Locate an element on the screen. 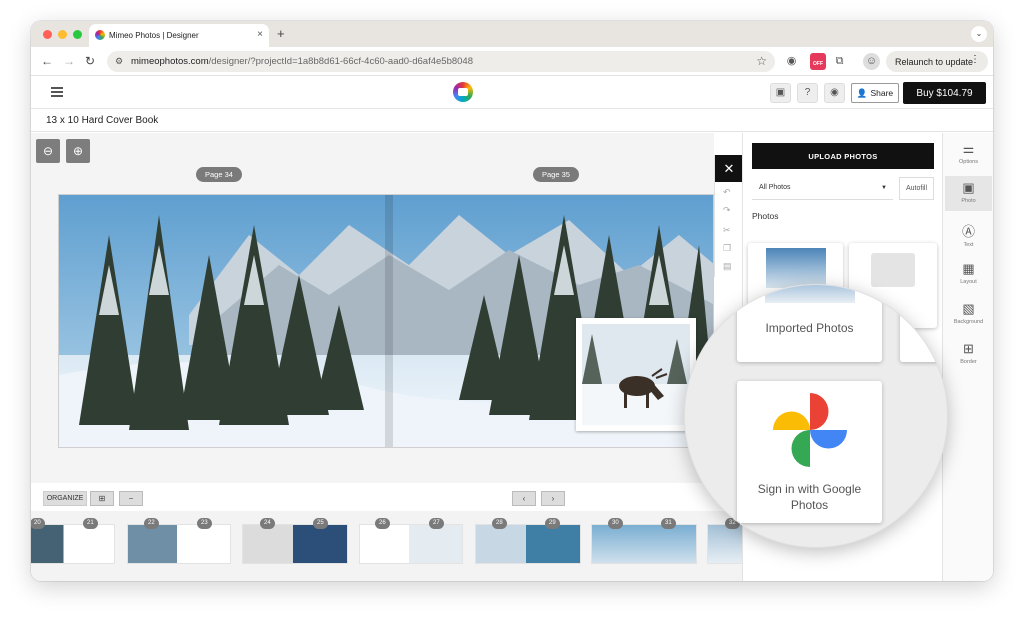 This screenshot has height=625, width=1024. copy-icon: ❐ is located at coordinates (727, 248).